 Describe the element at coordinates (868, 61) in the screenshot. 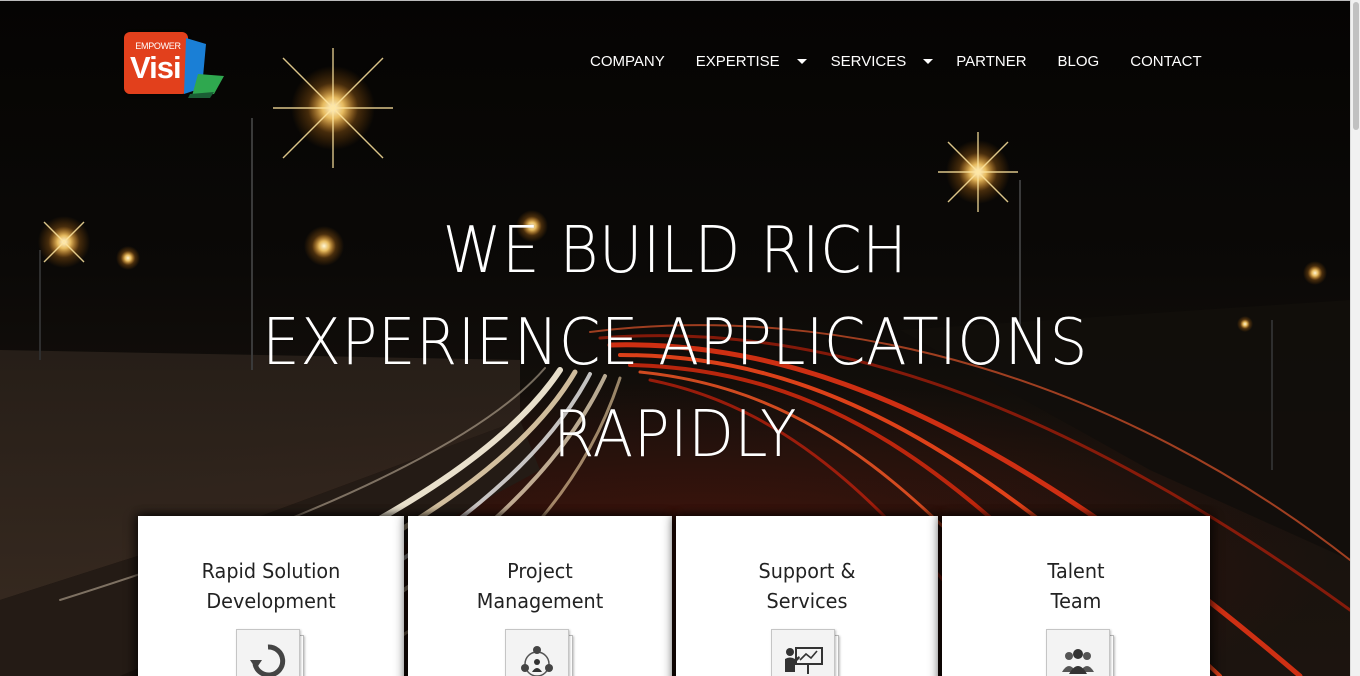

I see `nav-label-services: SERVICES` at that location.